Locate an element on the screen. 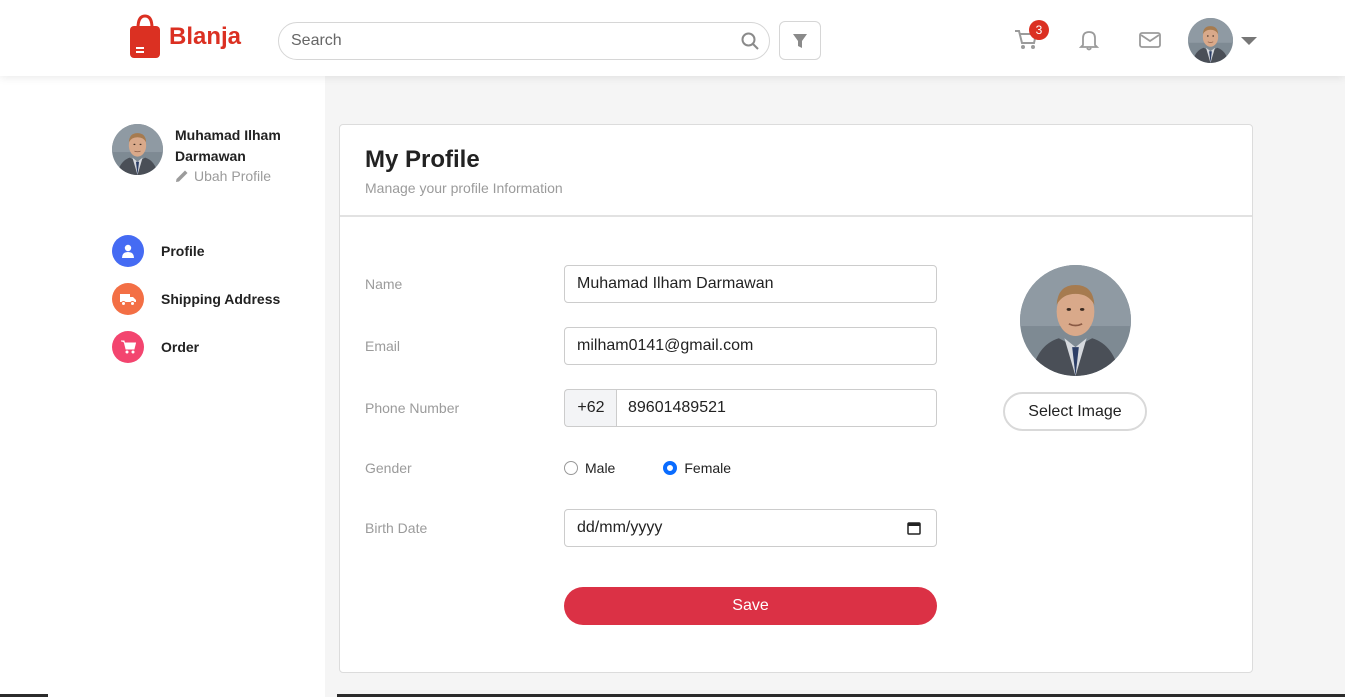  mail-icon is located at coordinates (1150, 40).